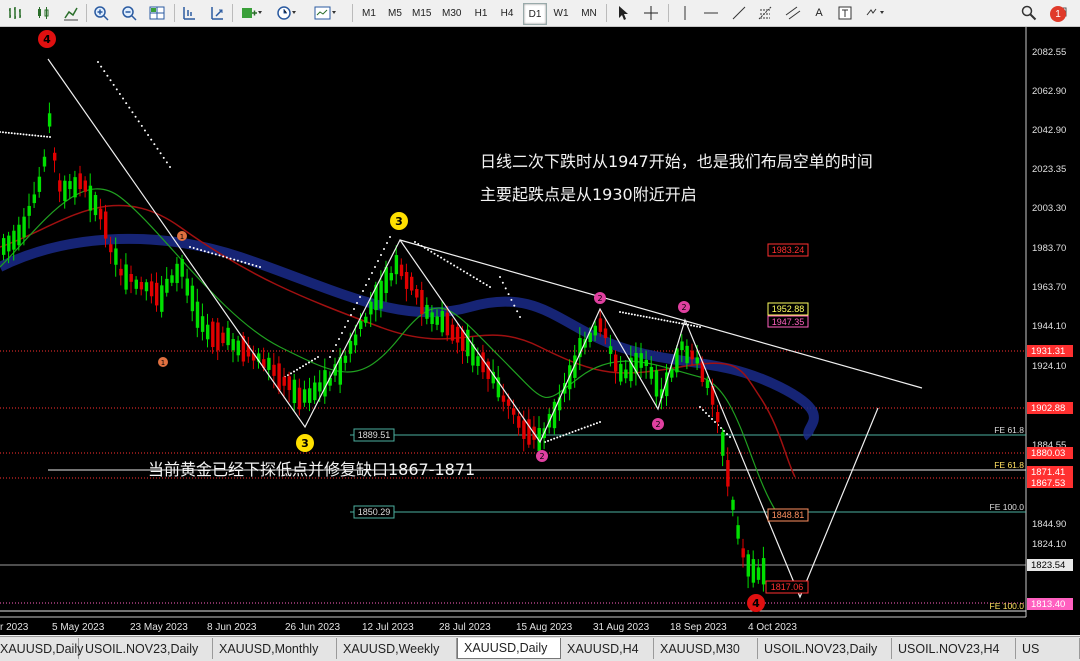 This screenshot has width=1080, height=661. What do you see at coordinates (305, 443) in the screenshot?
I see `wave-label-3-bottom: 3` at bounding box center [305, 443].